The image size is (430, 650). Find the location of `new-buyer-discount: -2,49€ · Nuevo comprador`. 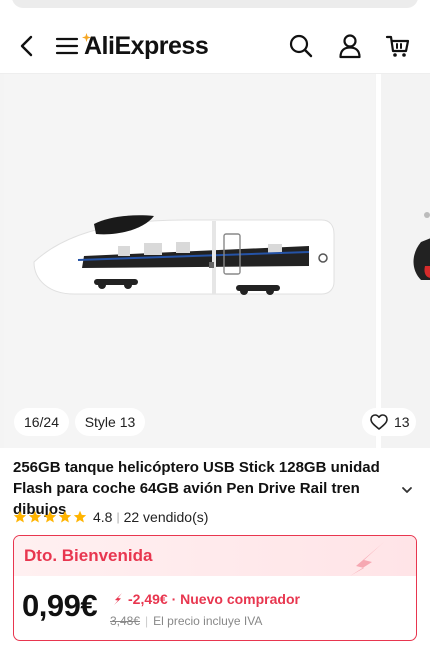

new-buyer-discount: -2,49€ · Nuevo comprador is located at coordinates (208, 599).